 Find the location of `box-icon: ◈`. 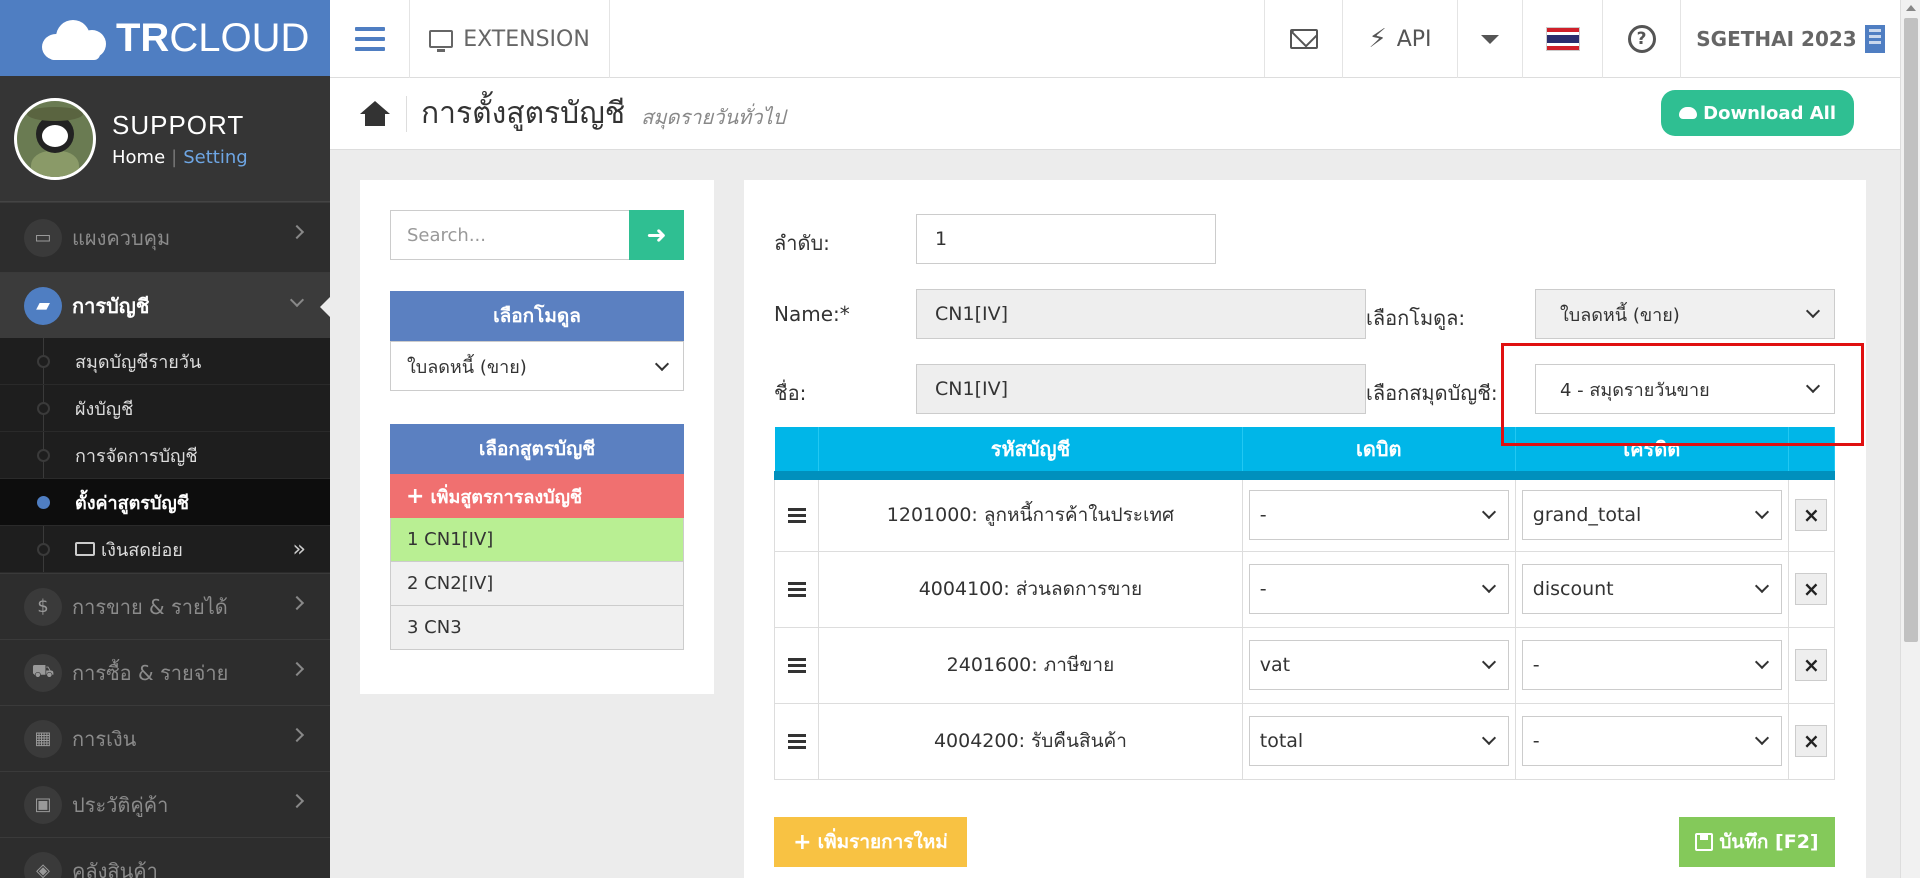

box-icon: ◈ is located at coordinates (43, 864).